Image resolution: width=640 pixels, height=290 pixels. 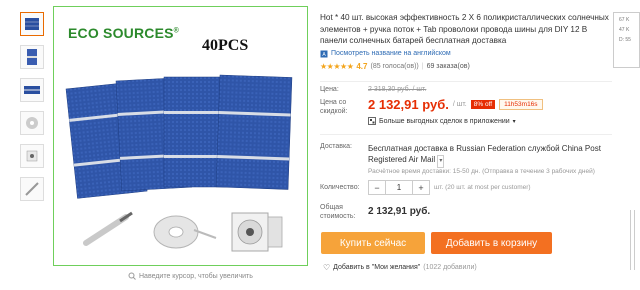 I want to click on total-row: Общая стоимость: 2 132,91 руб., so click(x=466, y=213).